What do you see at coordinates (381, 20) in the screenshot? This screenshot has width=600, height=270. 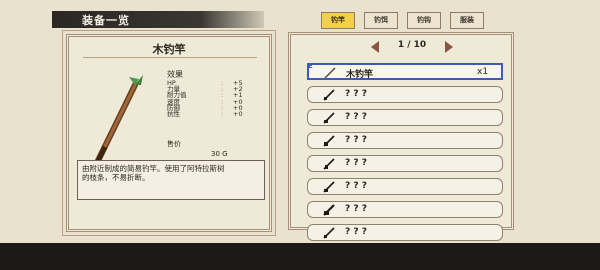 I see `tab-bait: 钓饵` at bounding box center [381, 20].